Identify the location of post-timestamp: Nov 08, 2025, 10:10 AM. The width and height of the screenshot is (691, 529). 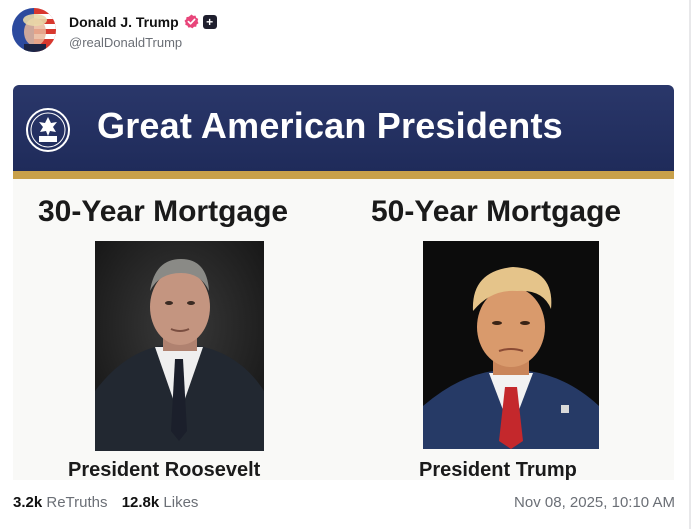
(594, 502).